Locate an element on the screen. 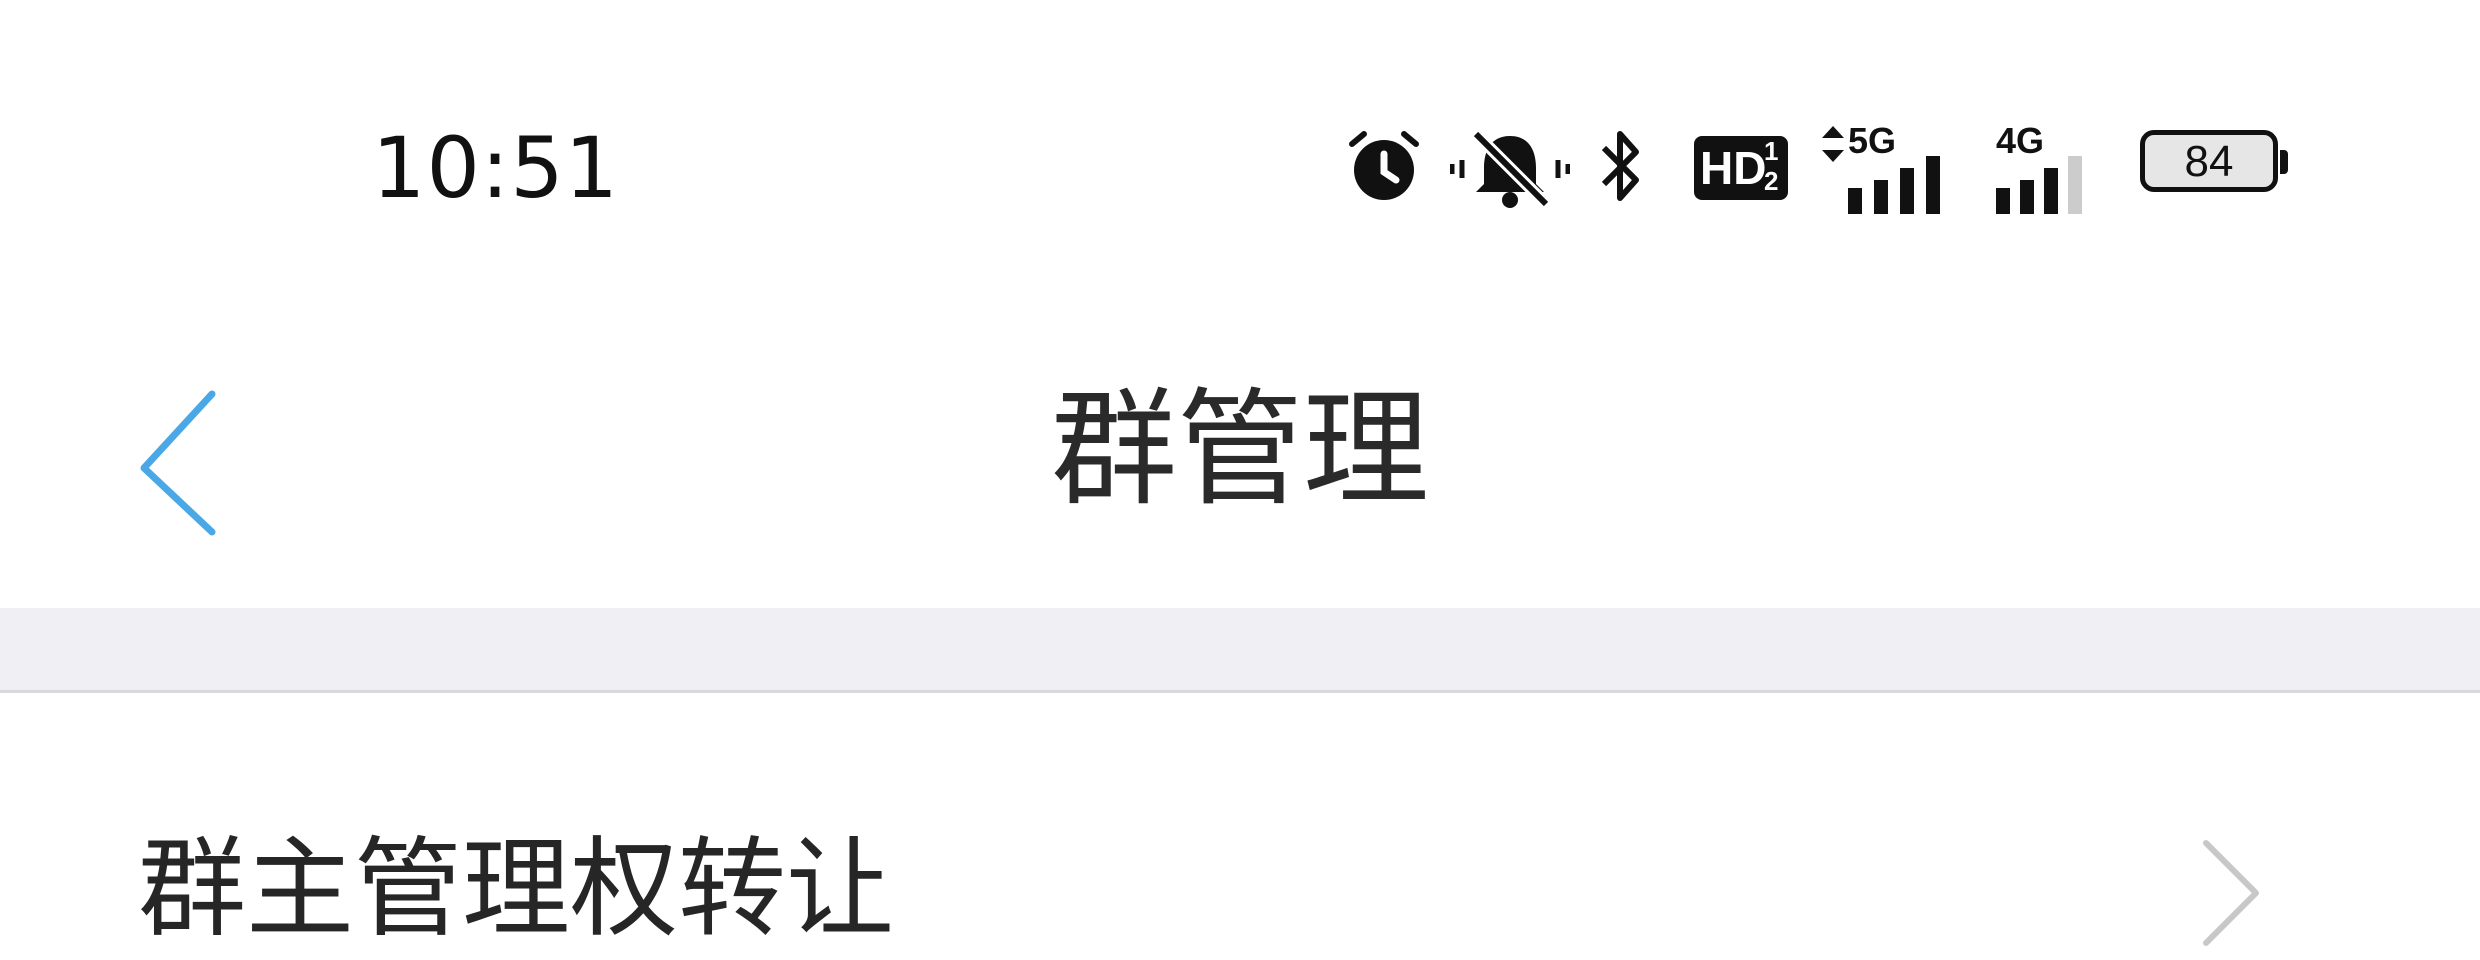 The image size is (2480, 960). 5g-signal-icon: 5G is located at coordinates (1893, 167).